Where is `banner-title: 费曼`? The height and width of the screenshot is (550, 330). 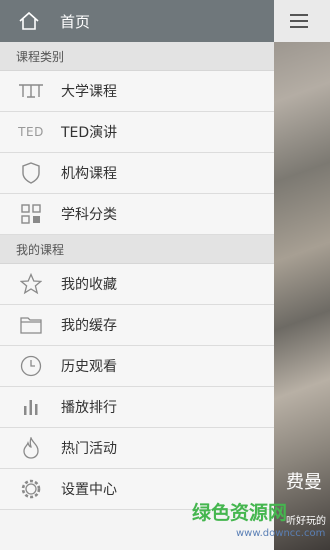 banner-title: 费曼 is located at coordinates (304, 482).